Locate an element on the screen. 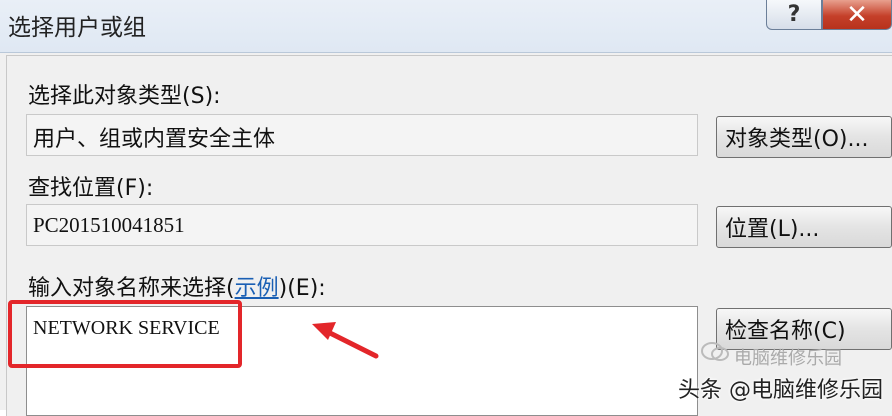  window-title: 选择用户或组 is located at coordinates (77, 28).